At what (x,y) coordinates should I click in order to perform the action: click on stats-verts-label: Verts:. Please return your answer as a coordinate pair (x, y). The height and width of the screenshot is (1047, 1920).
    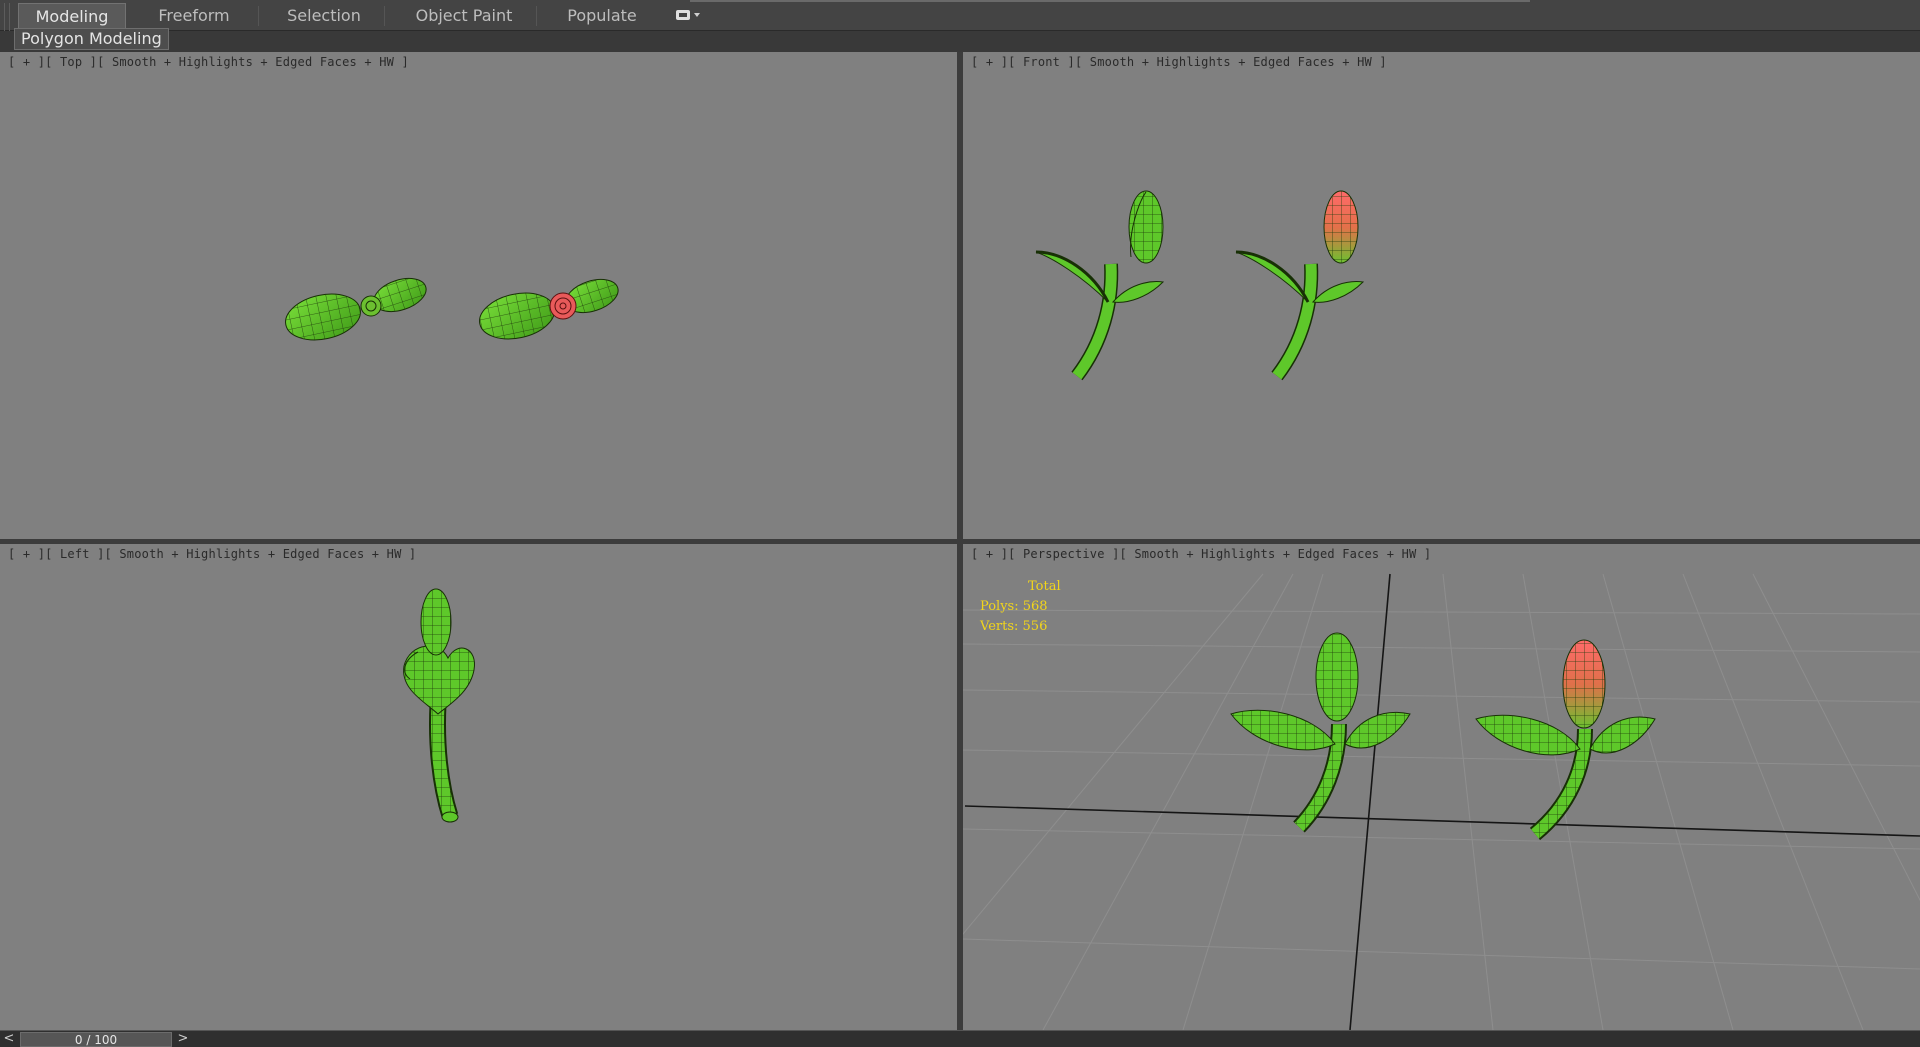
    Looking at the image, I should click on (999, 626).